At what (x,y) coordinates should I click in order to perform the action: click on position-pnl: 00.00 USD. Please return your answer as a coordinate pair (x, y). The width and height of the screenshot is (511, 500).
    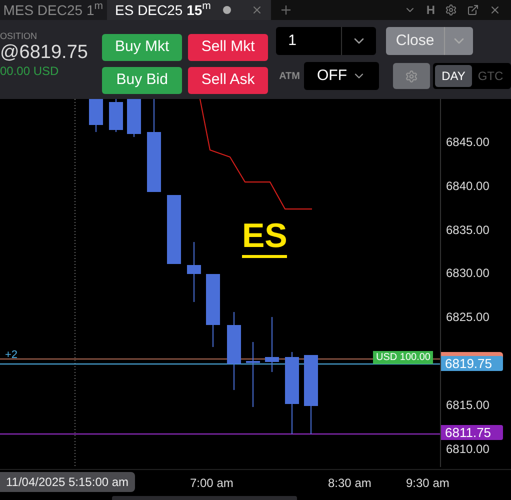
    Looking at the image, I should click on (30, 71).